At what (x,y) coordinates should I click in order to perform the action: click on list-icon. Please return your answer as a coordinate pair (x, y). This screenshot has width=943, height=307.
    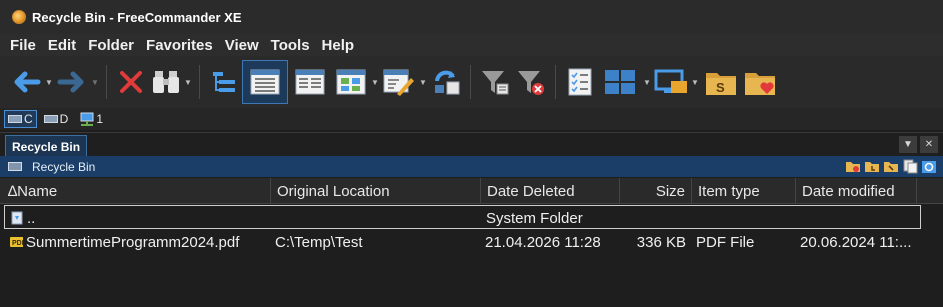
    Looking at the image, I should click on (310, 82).